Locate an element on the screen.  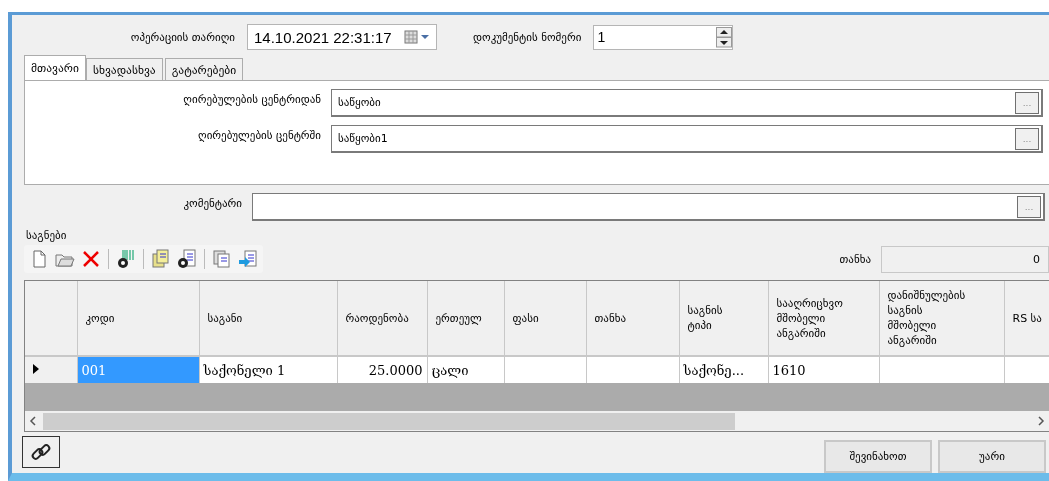
date-label: ოპერაციის თარიღი is located at coordinates (182, 37).